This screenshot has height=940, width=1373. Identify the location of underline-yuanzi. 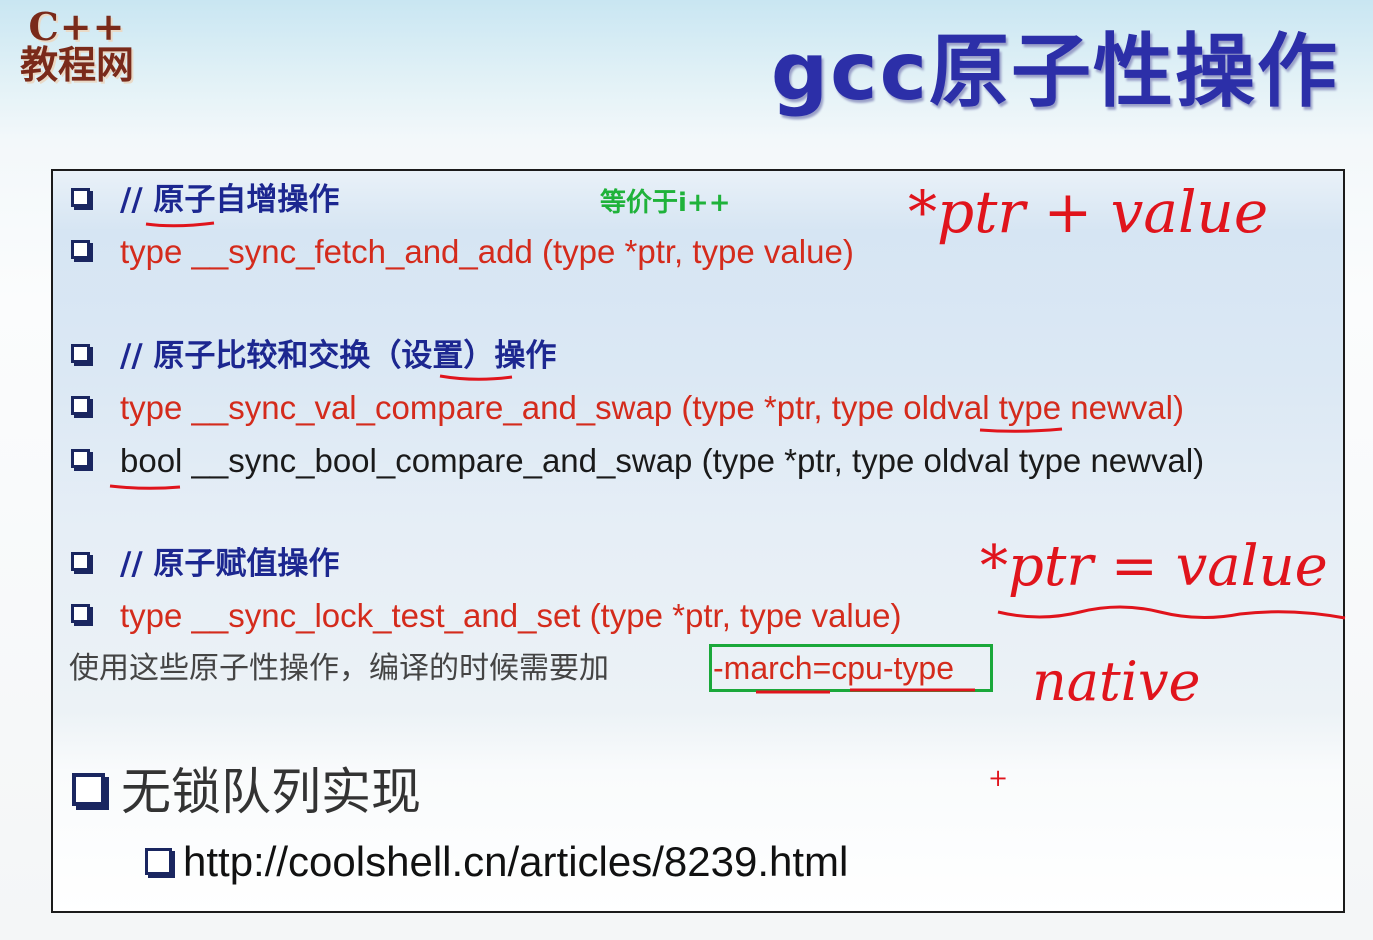
(180, 224).